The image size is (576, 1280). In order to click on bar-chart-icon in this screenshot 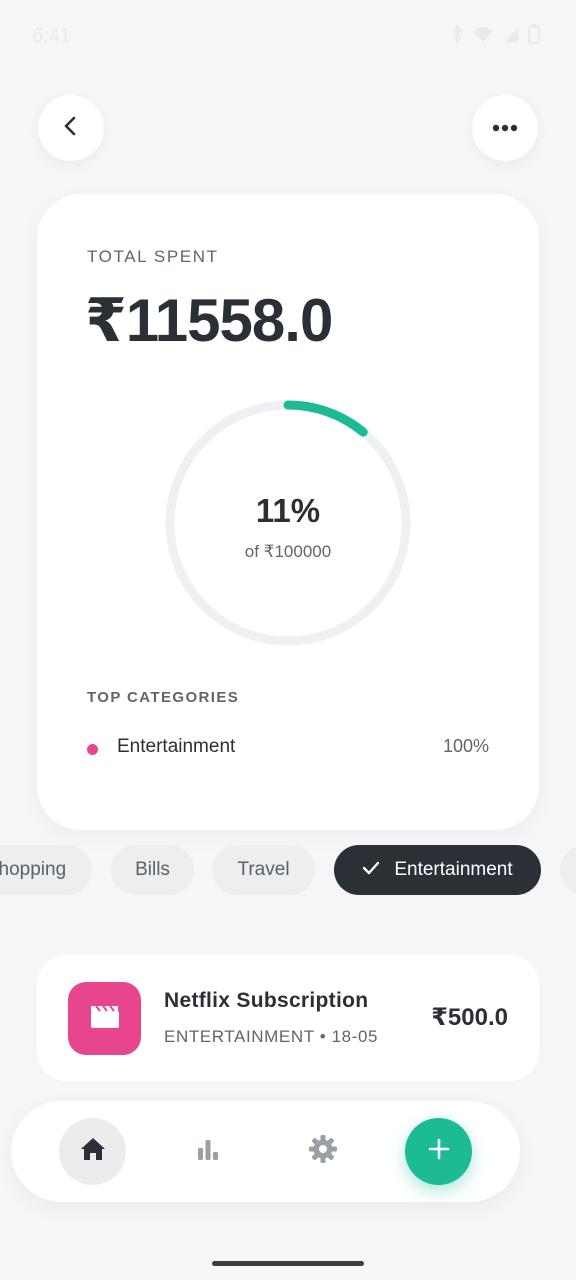, I will do `click(208, 1151)`.